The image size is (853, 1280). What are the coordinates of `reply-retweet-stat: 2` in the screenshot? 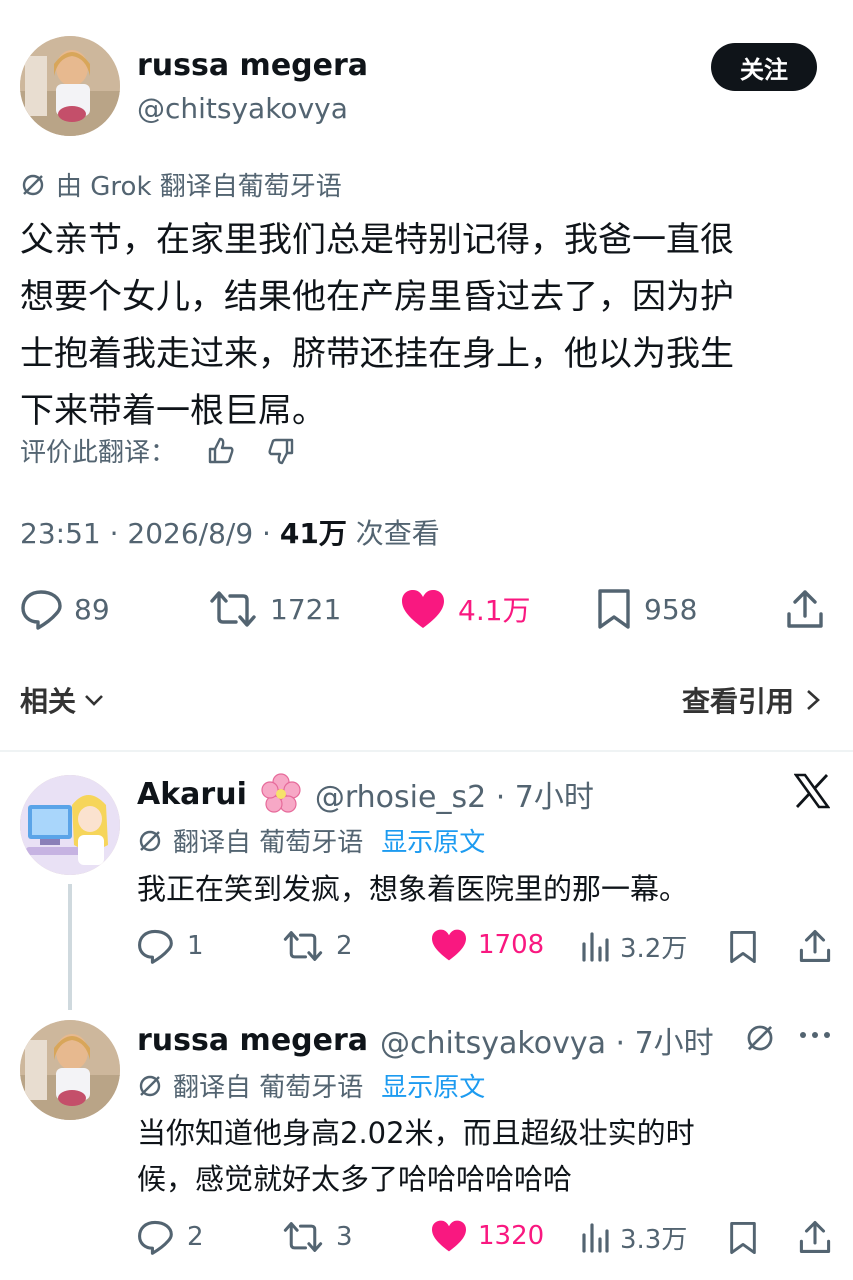 It's located at (317, 946).